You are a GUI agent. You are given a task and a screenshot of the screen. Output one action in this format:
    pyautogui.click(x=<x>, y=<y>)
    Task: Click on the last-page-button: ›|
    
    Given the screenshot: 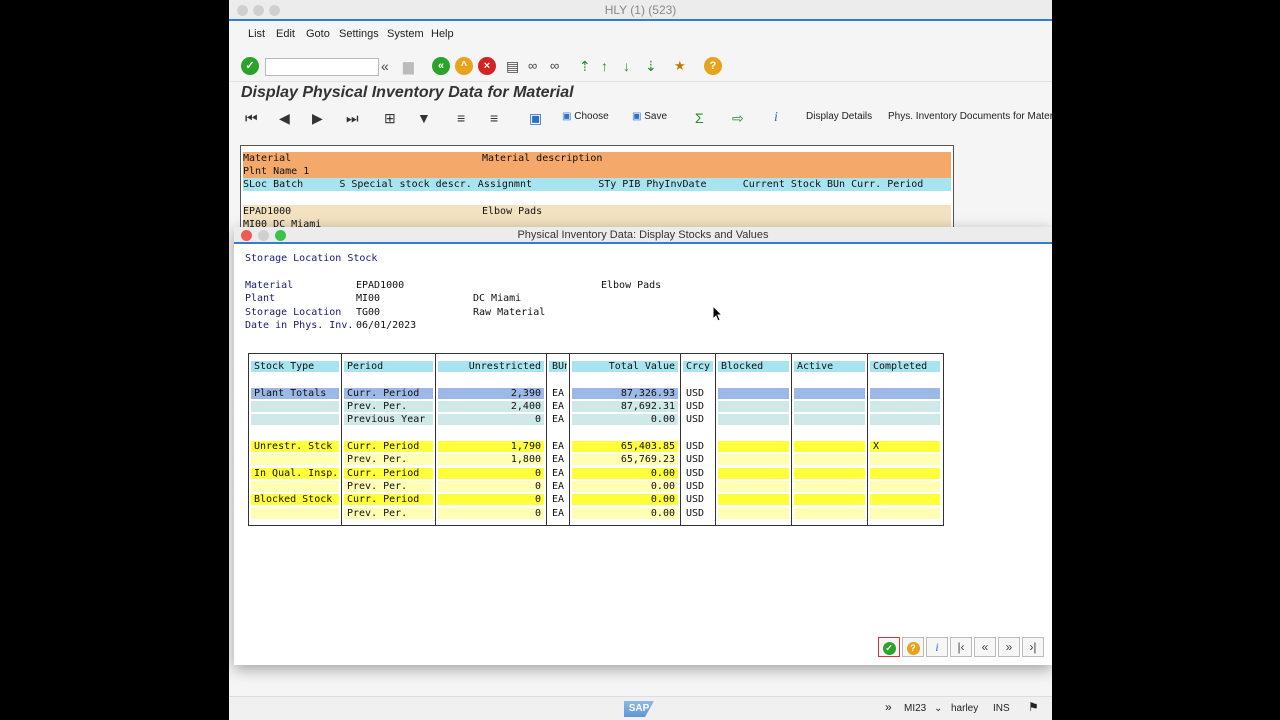 What is the action you would take?
    pyautogui.click(x=1033, y=647)
    